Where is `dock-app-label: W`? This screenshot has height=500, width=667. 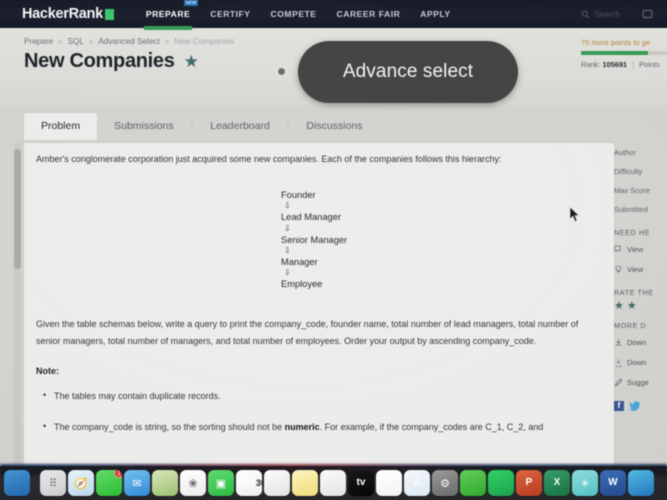
dock-app-label: W is located at coordinates (613, 482).